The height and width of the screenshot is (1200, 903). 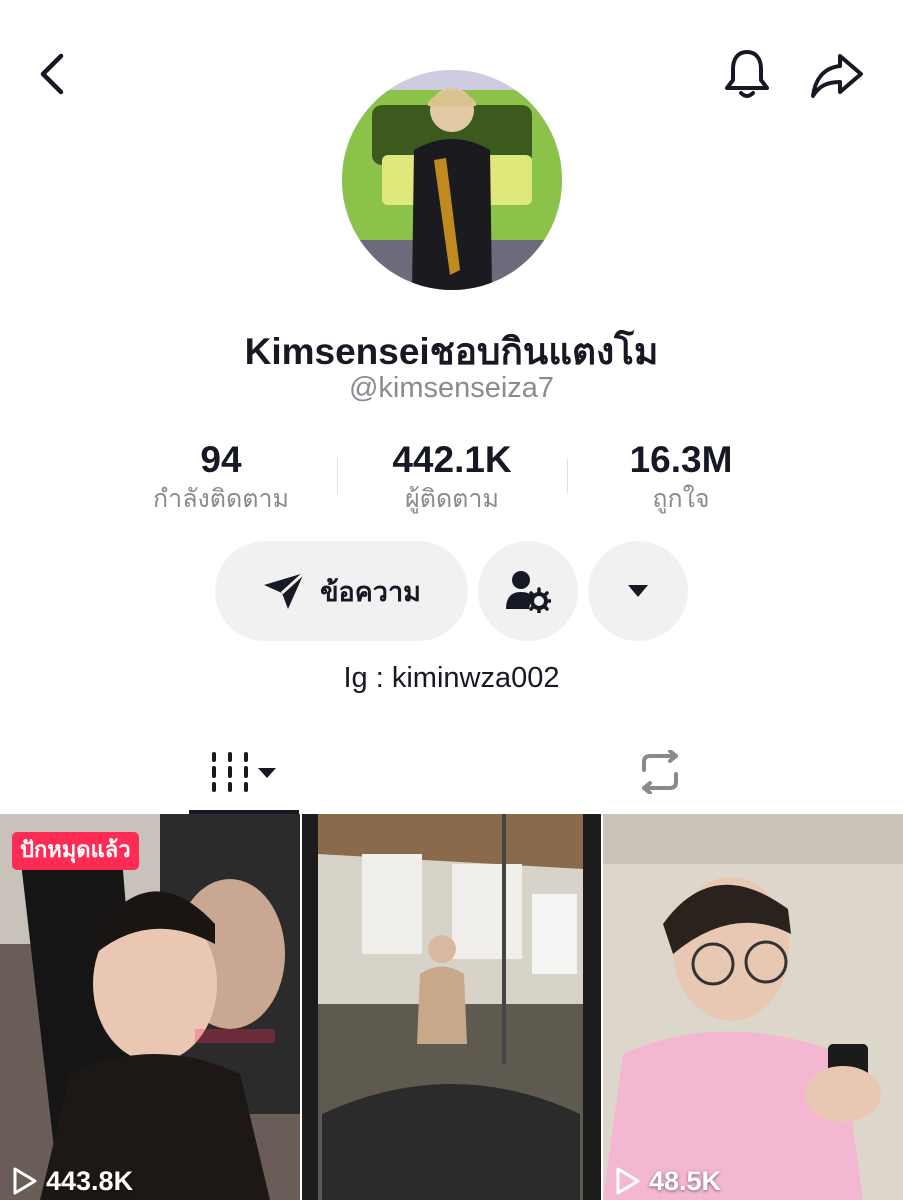 I want to click on video-thumbnail, so click(x=451, y=1007).